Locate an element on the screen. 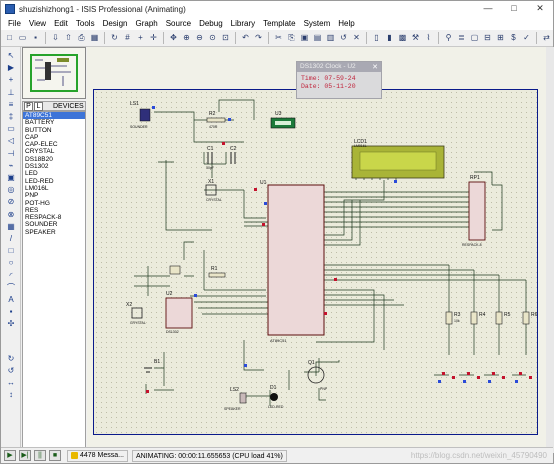  new-sheet-icon: ▢ is located at coordinates (474, 38).